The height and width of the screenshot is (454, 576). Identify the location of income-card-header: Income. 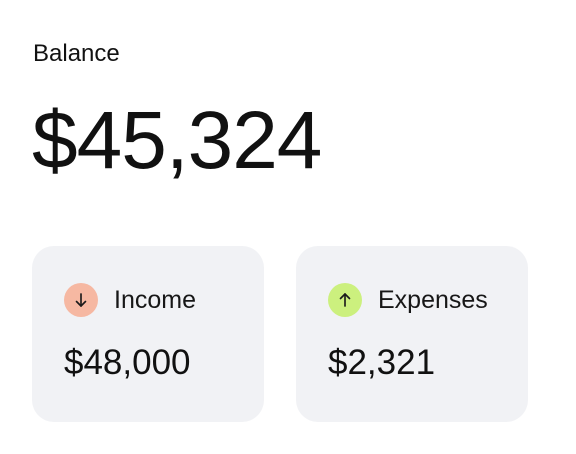
(130, 300).